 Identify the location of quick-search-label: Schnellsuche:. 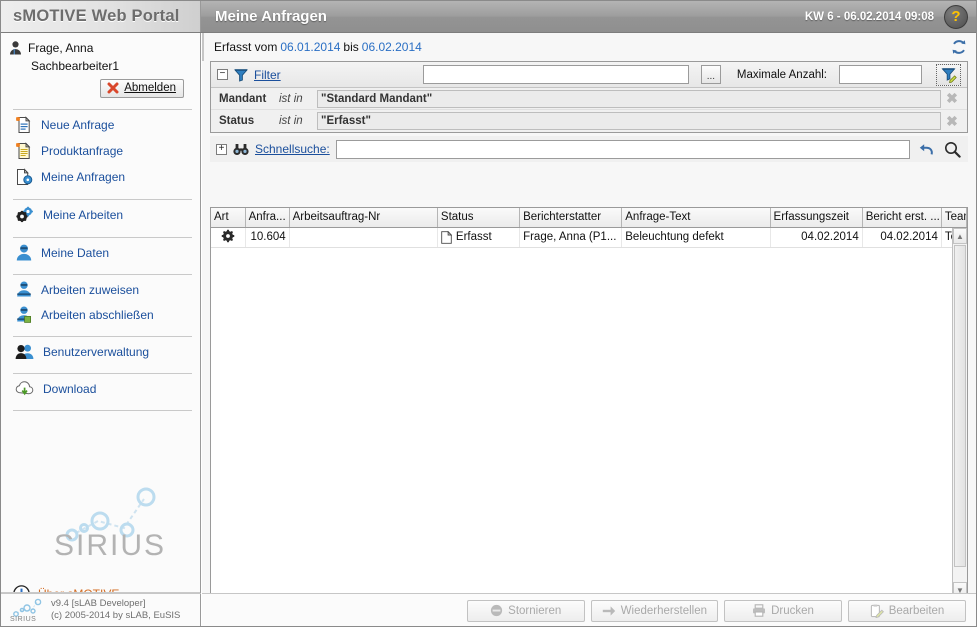
(292, 149).